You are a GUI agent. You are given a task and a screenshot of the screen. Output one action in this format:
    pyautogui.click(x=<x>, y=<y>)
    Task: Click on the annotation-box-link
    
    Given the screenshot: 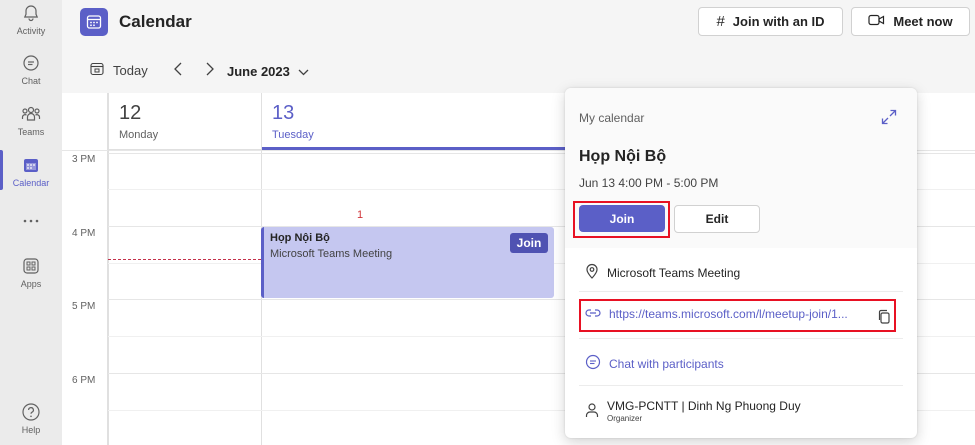 What is the action you would take?
    pyautogui.click(x=737, y=315)
    